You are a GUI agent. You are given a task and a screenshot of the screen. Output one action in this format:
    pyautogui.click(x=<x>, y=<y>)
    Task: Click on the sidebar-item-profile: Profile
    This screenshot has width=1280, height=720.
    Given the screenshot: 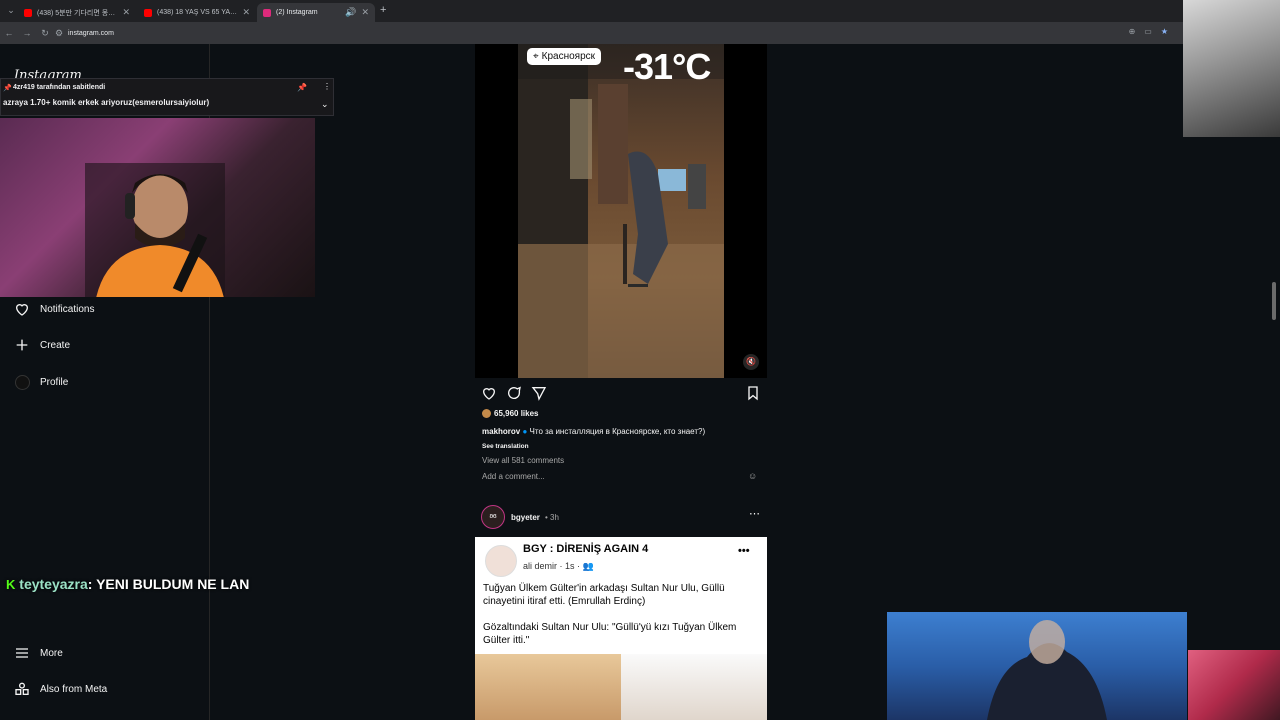 What is the action you would take?
    pyautogui.click(x=41, y=382)
    